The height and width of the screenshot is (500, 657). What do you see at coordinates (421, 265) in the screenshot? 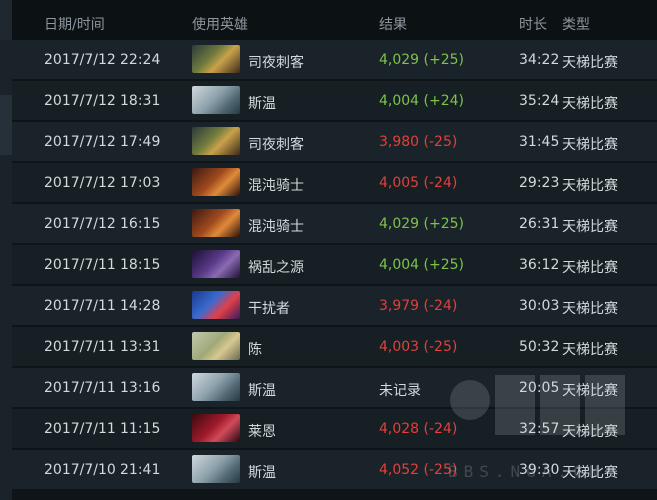
I see `match-result: 4,004 (+25)` at bounding box center [421, 265].